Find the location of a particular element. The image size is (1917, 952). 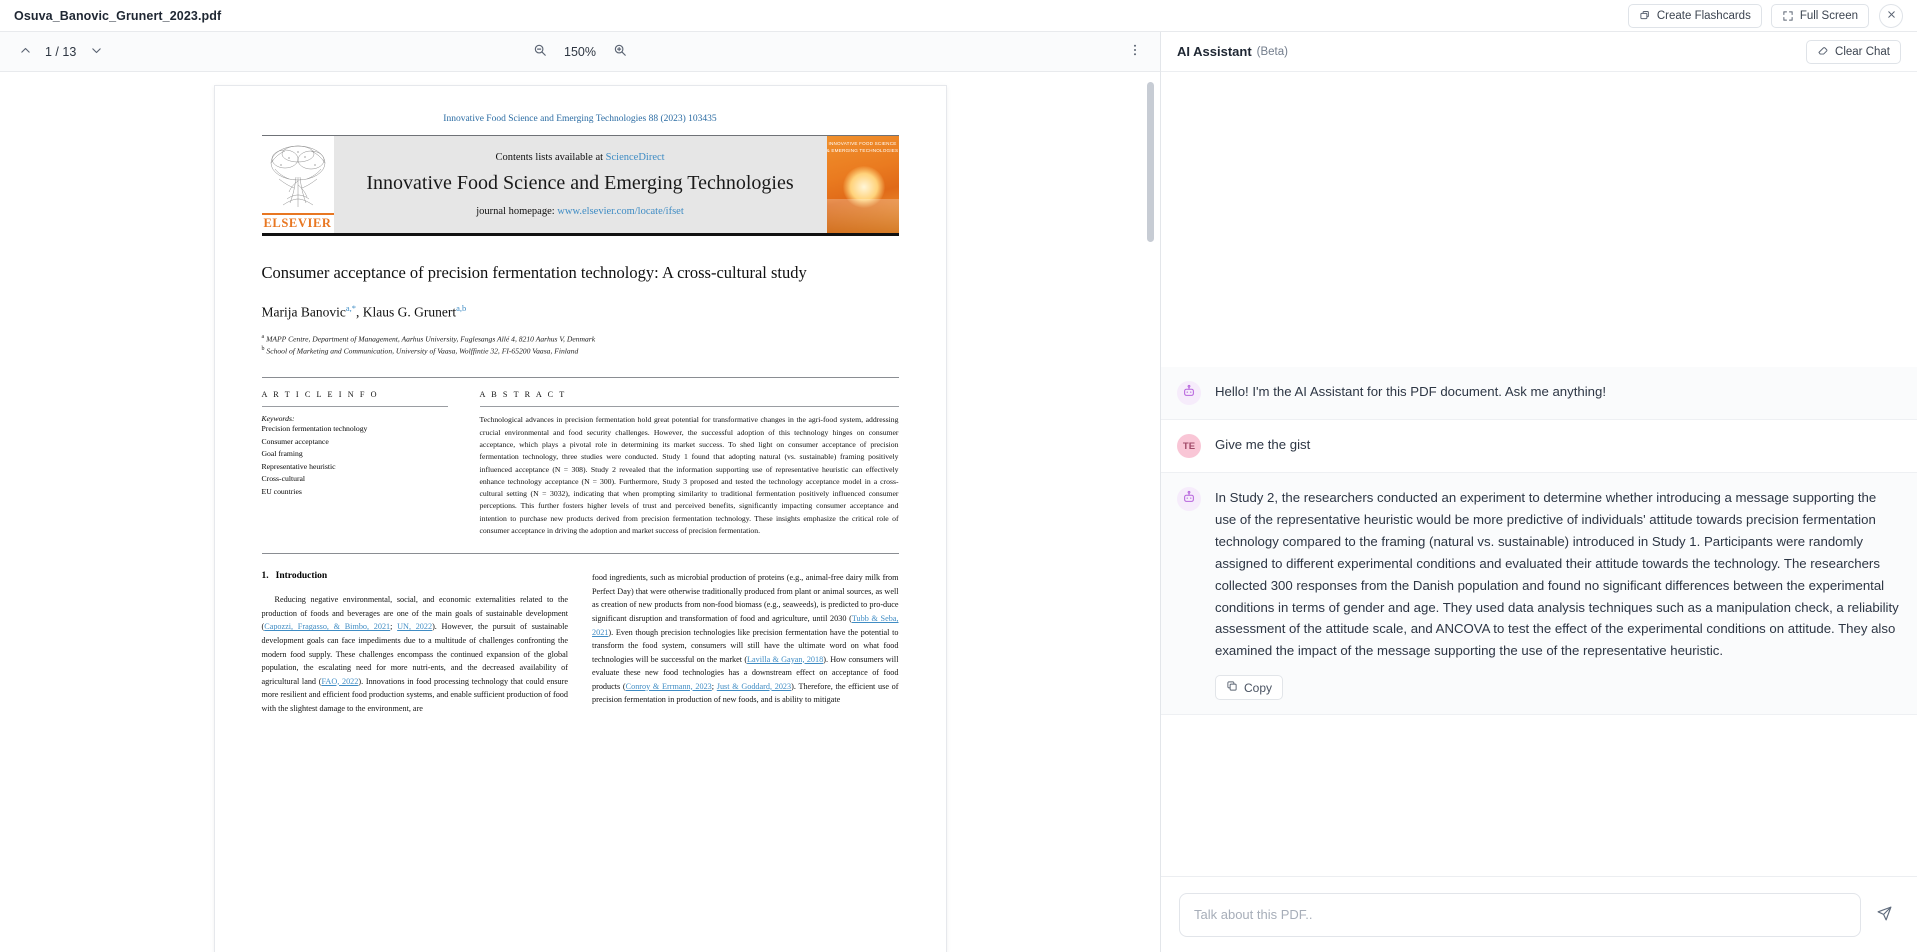

chevron-down-icon is located at coordinates (96, 52).